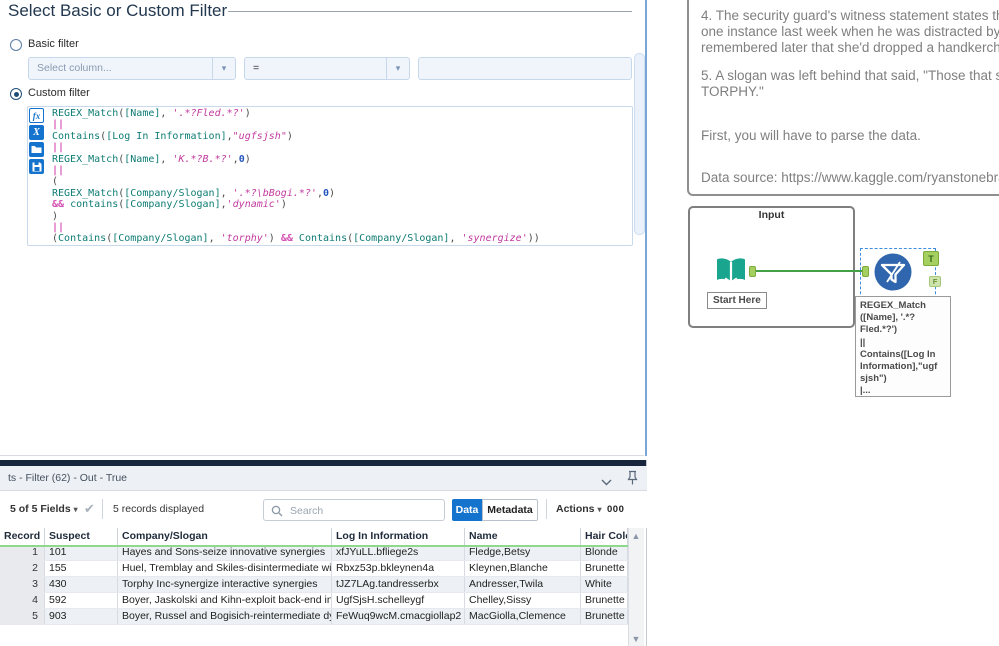 This screenshot has width=999, height=646. Describe the element at coordinates (55, 182) in the screenshot. I see `expression-line: (` at that location.